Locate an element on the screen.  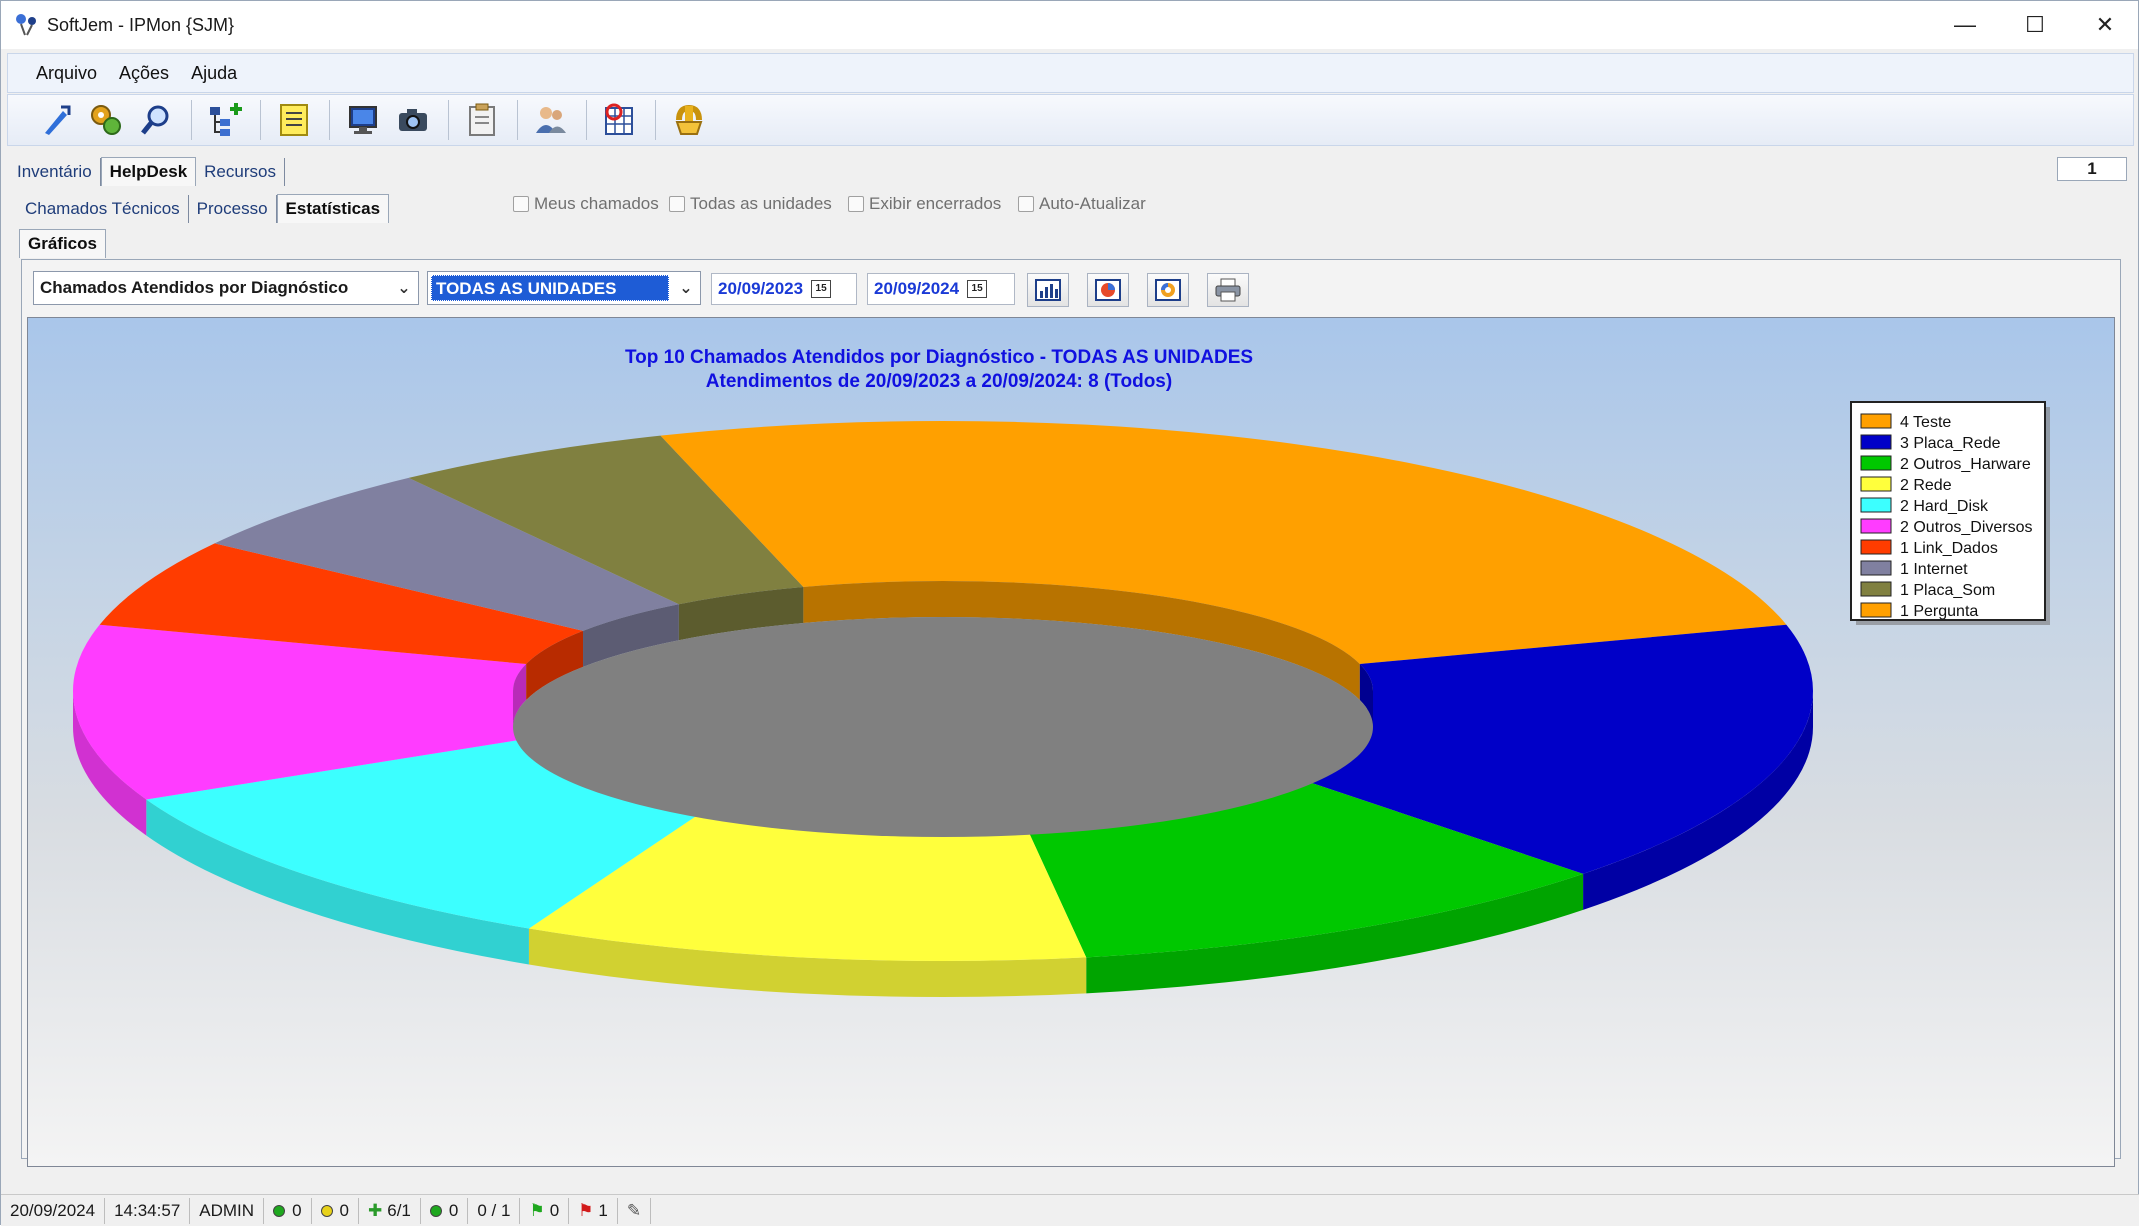
legend-item-label: 2 Hard_Disk is located at coordinates (1944, 506).